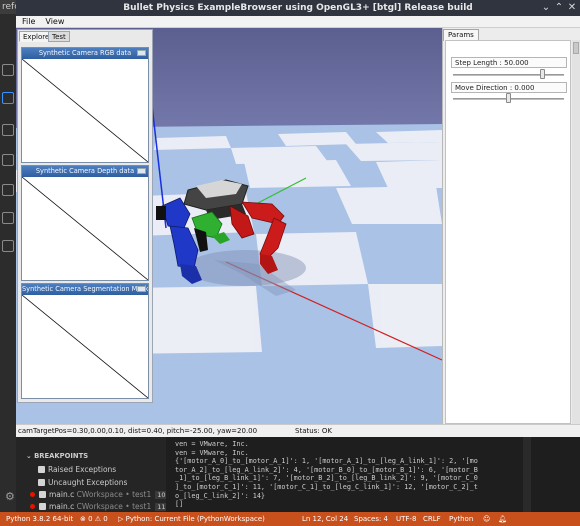 The width and height of the screenshot is (580, 526). Describe the element at coordinates (85, 230) in the screenshot. I see `depth-camera-view` at that location.